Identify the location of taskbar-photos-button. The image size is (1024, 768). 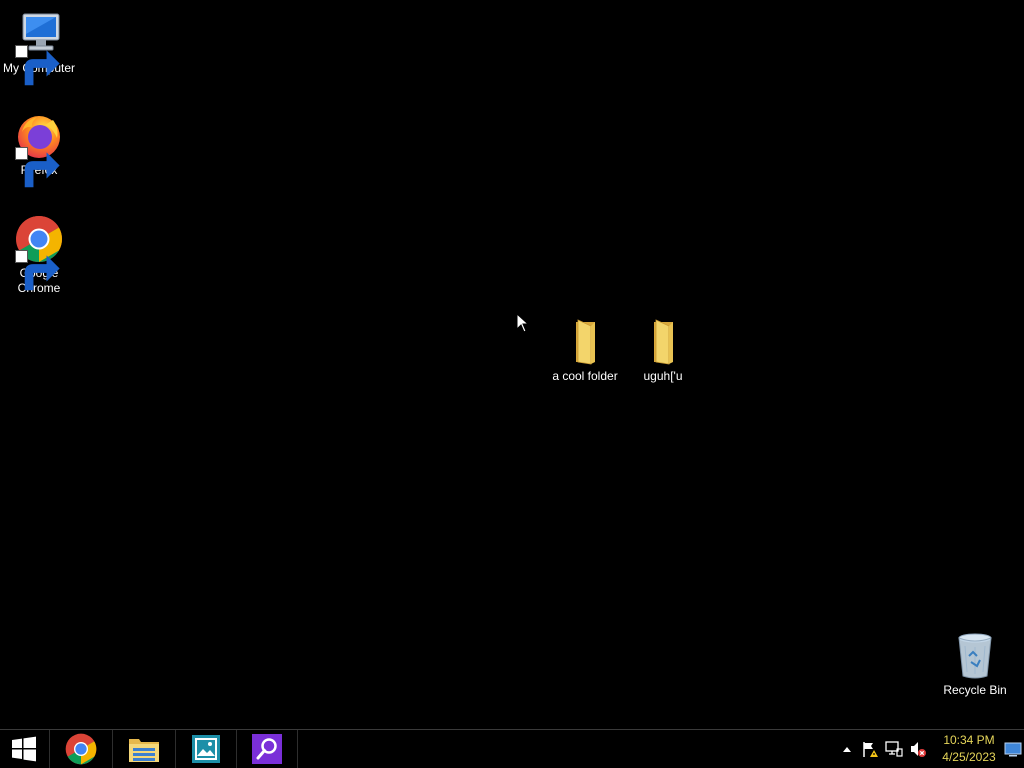
(206, 749).